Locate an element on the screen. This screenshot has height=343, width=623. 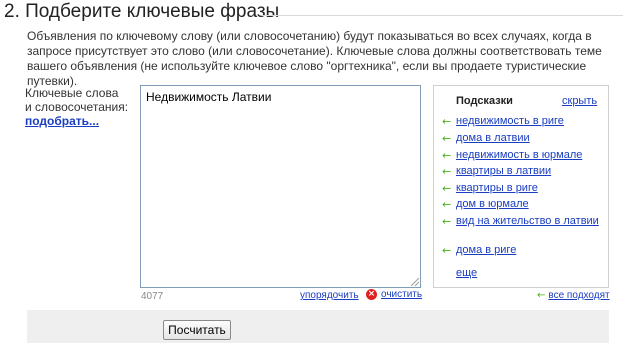
hint-item: ← квартиры в риге is located at coordinates (524, 188).